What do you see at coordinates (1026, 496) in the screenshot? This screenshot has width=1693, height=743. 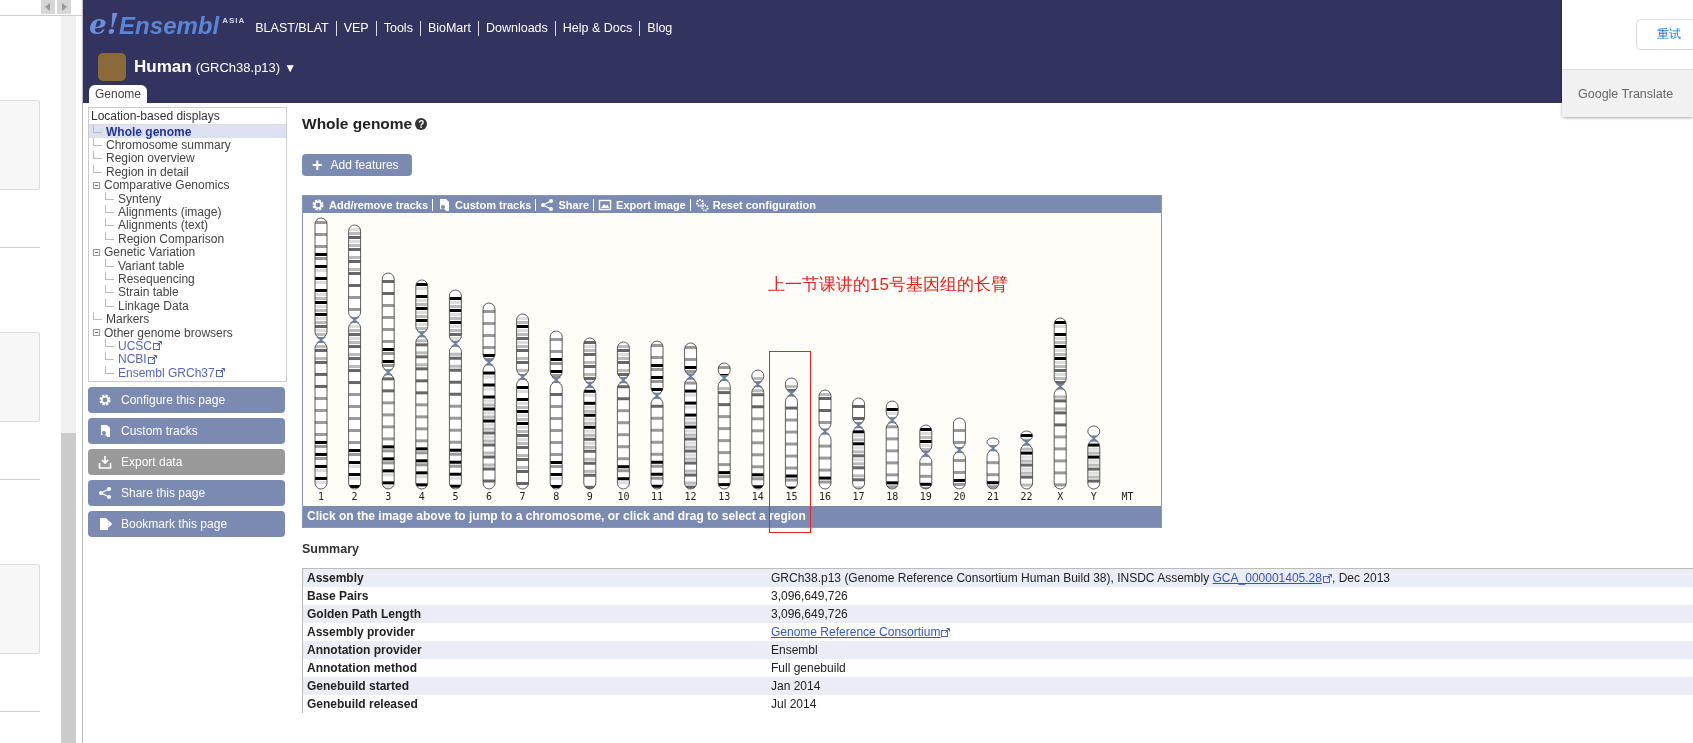 I see `chromosome-label: 22` at bounding box center [1026, 496].